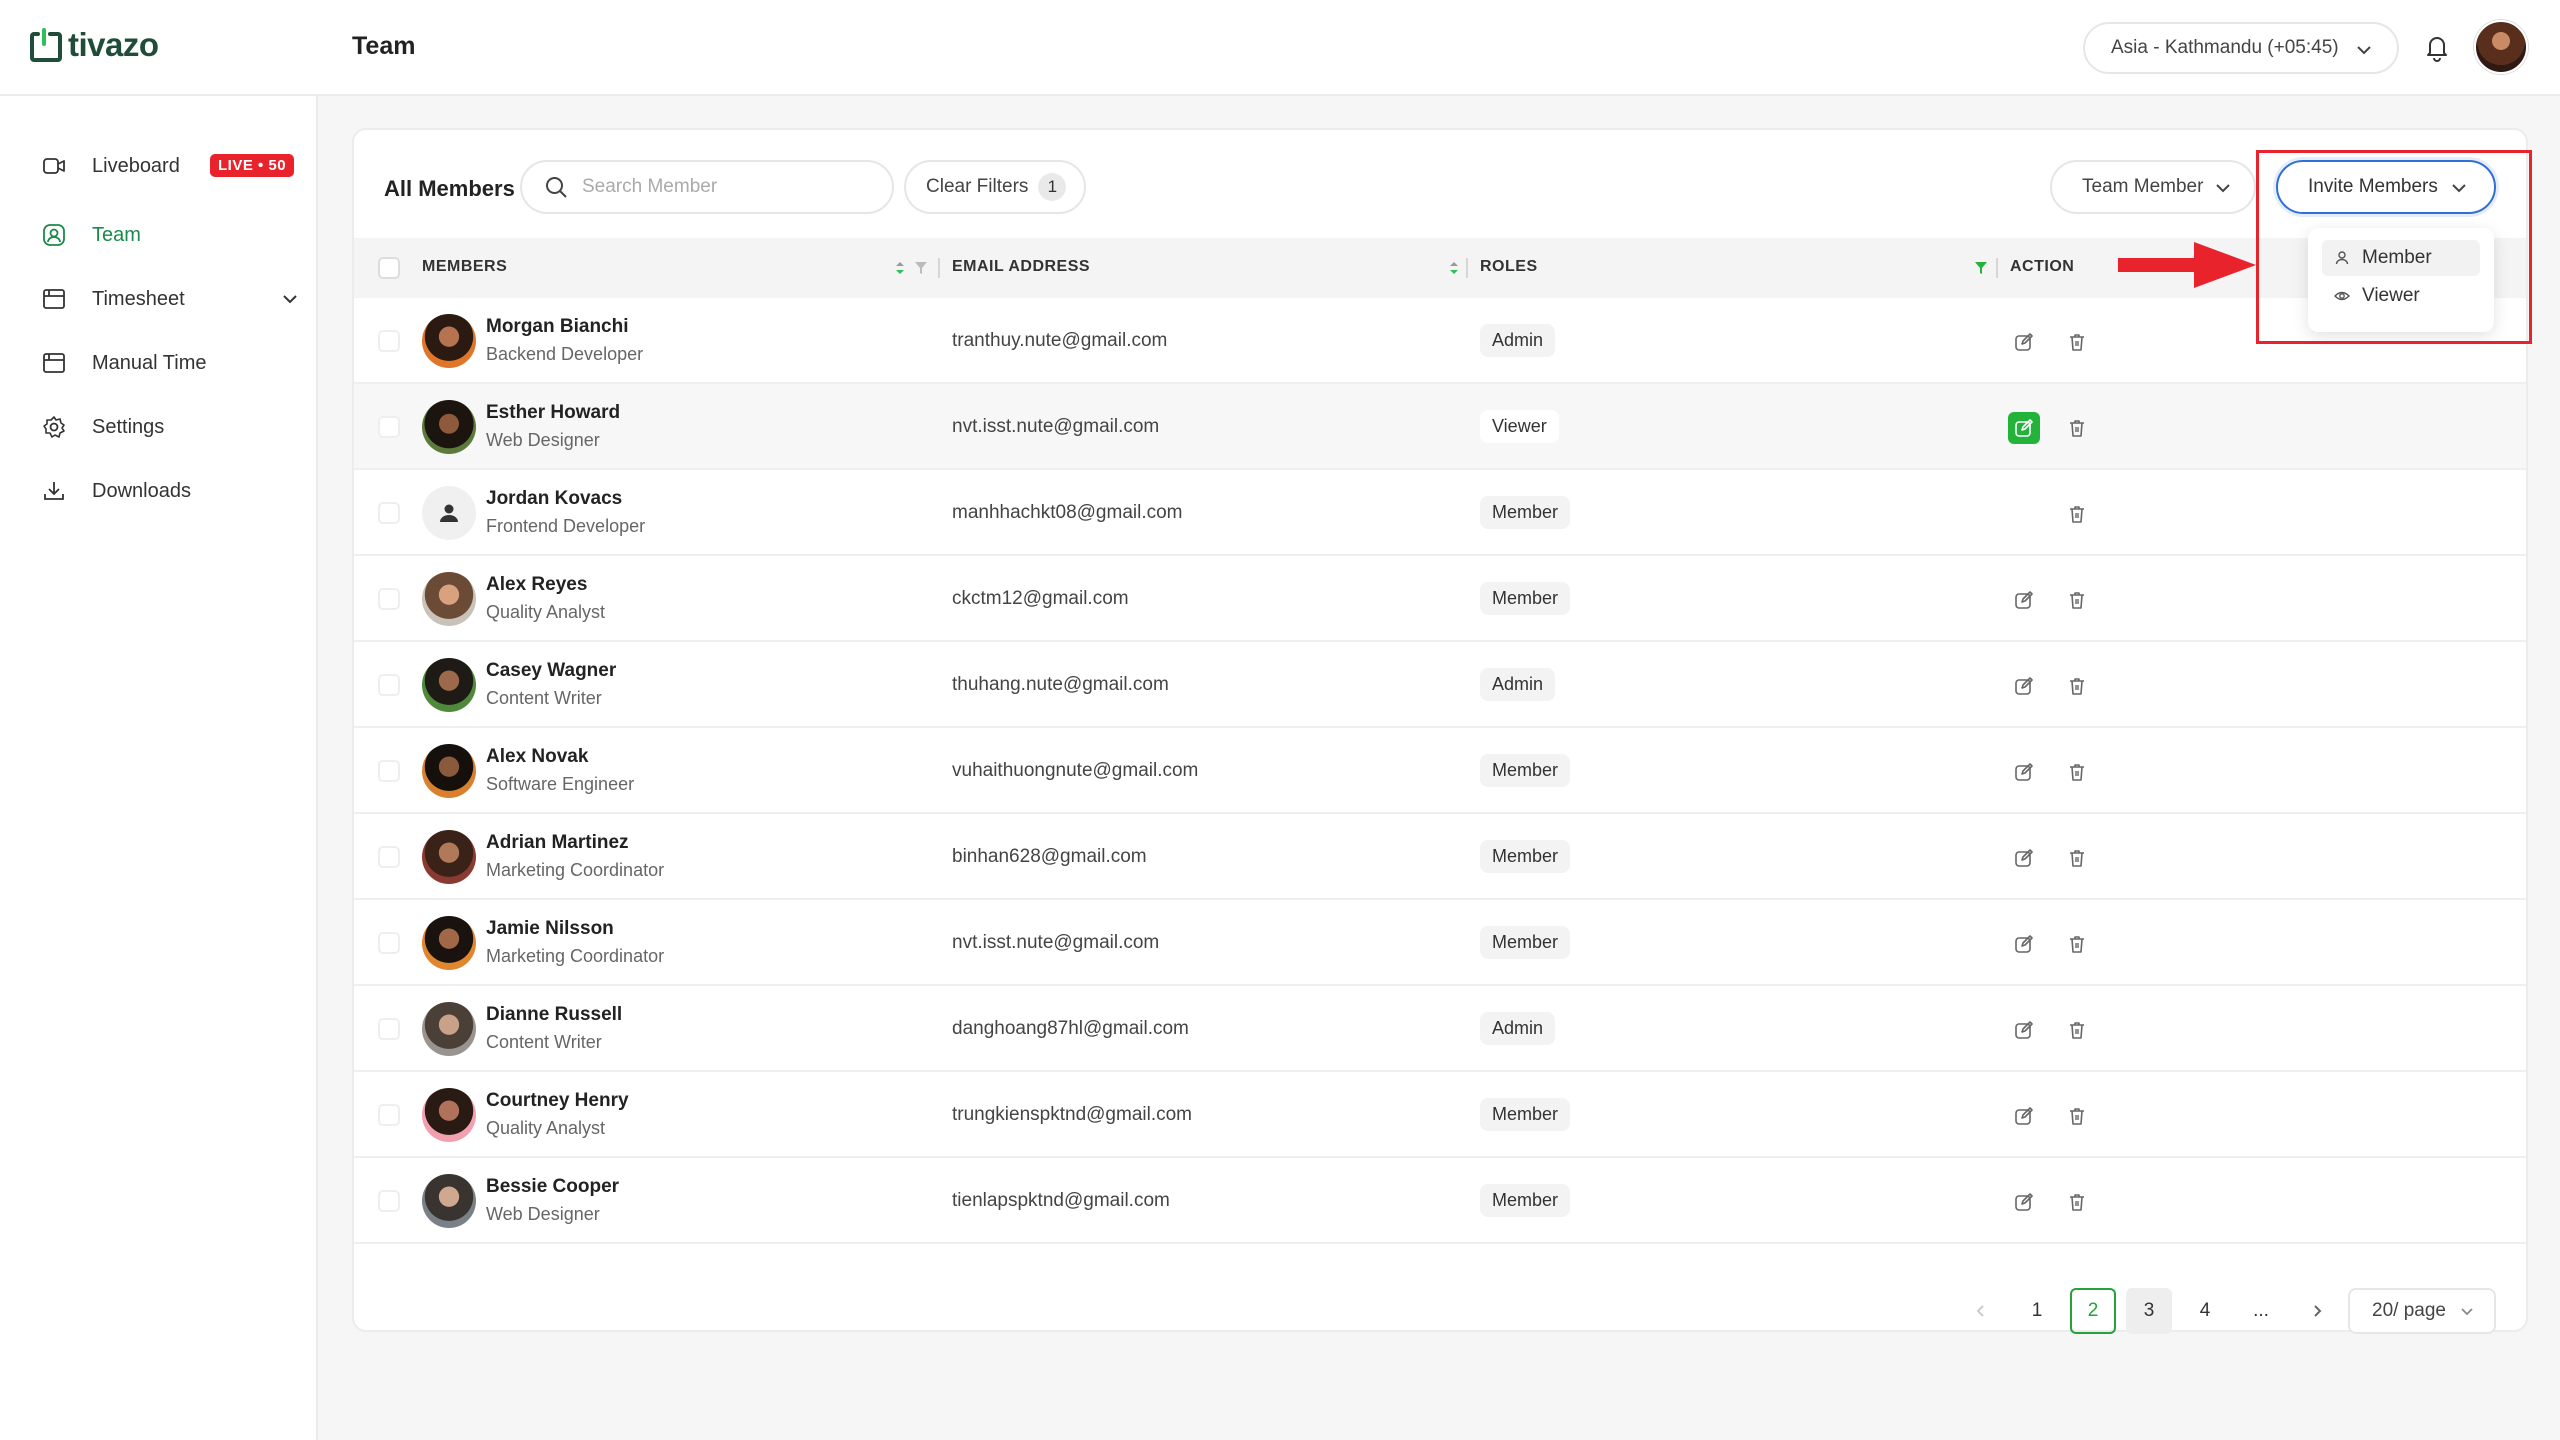 This screenshot has height=1440, width=2560. I want to click on brand-logo: tivazo, so click(94, 45).